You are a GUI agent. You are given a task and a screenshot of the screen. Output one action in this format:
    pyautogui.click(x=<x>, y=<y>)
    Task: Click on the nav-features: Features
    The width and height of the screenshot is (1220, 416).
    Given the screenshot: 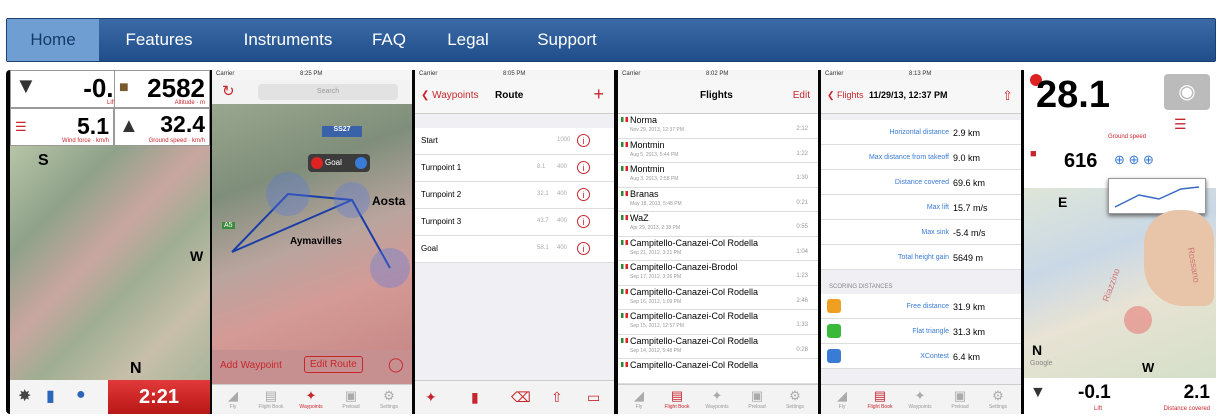 What is the action you would take?
    pyautogui.click(x=159, y=40)
    